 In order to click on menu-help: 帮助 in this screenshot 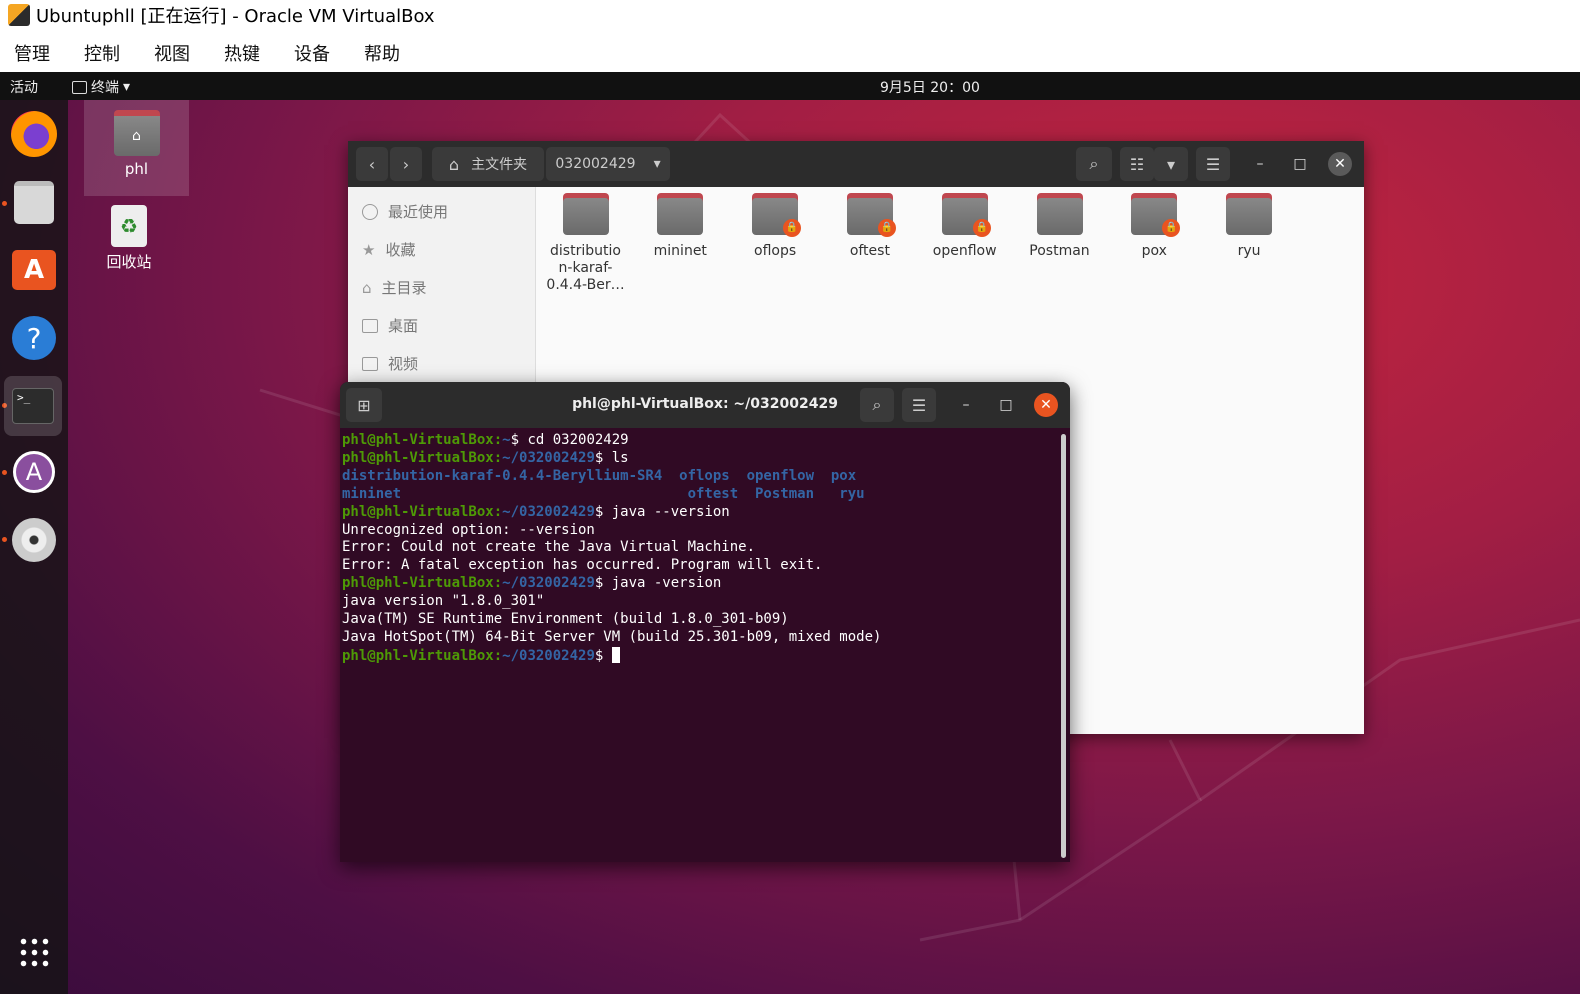, I will do `click(382, 53)`.